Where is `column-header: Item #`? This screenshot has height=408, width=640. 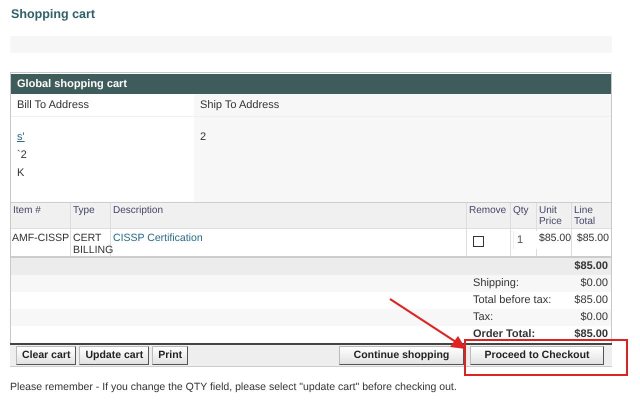 column-header: Item # is located at coordinates (27, 210).